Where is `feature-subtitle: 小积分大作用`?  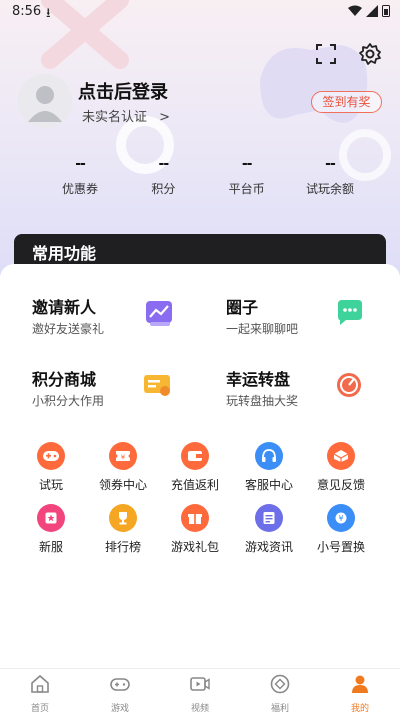 feature-subtitle: 小积分大作用 is located at coordinates (68, 401).